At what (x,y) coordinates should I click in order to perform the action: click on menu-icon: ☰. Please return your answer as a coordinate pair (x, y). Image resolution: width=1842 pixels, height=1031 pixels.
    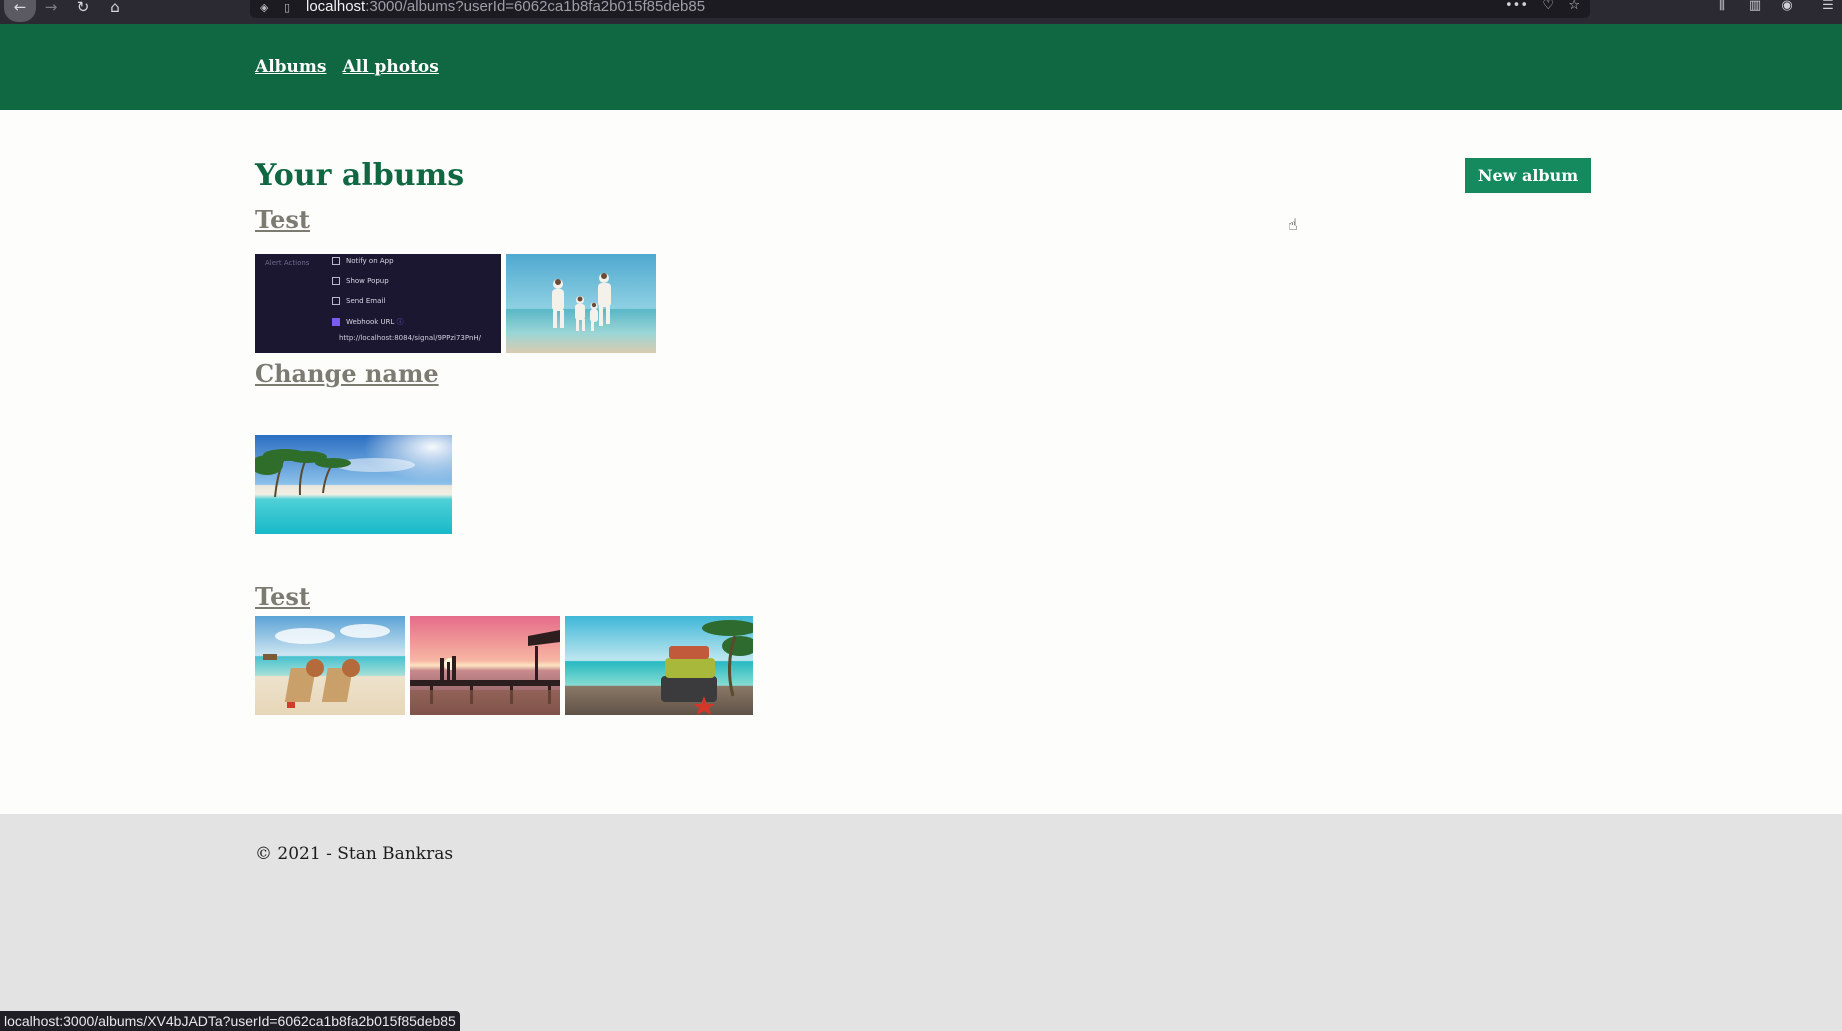
    Looking at the image, I should click on (1828, 8).